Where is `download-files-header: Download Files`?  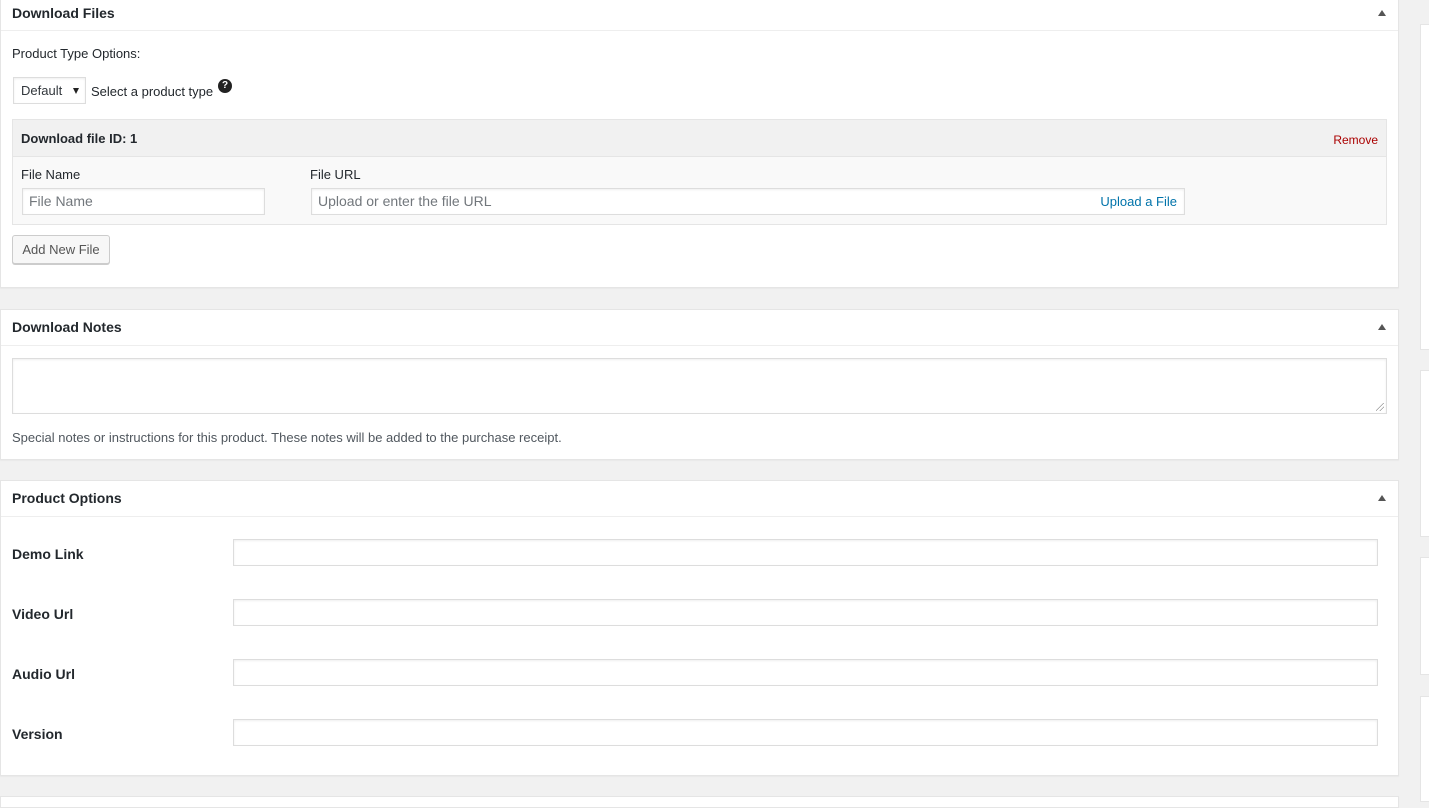 download-files-header: Download Files is located at coordinates (699, 15).